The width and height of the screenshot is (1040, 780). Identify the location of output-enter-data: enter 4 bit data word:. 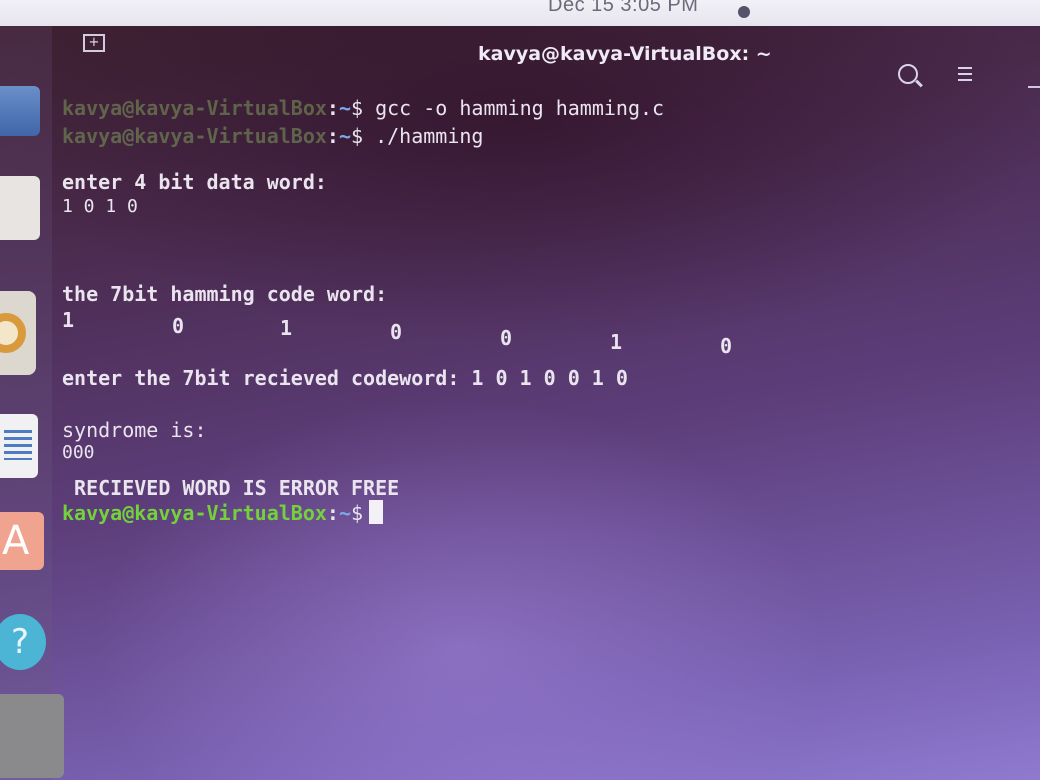
(194, 182).